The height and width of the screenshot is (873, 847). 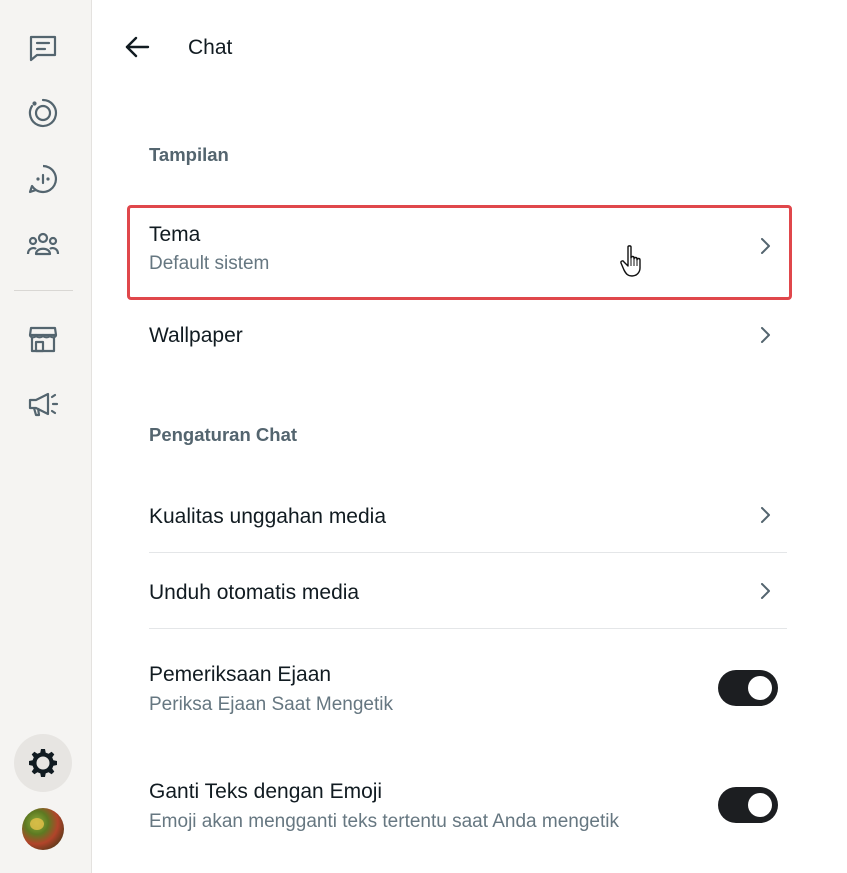 I want to click on ads-button, so click(x=43, y=404).